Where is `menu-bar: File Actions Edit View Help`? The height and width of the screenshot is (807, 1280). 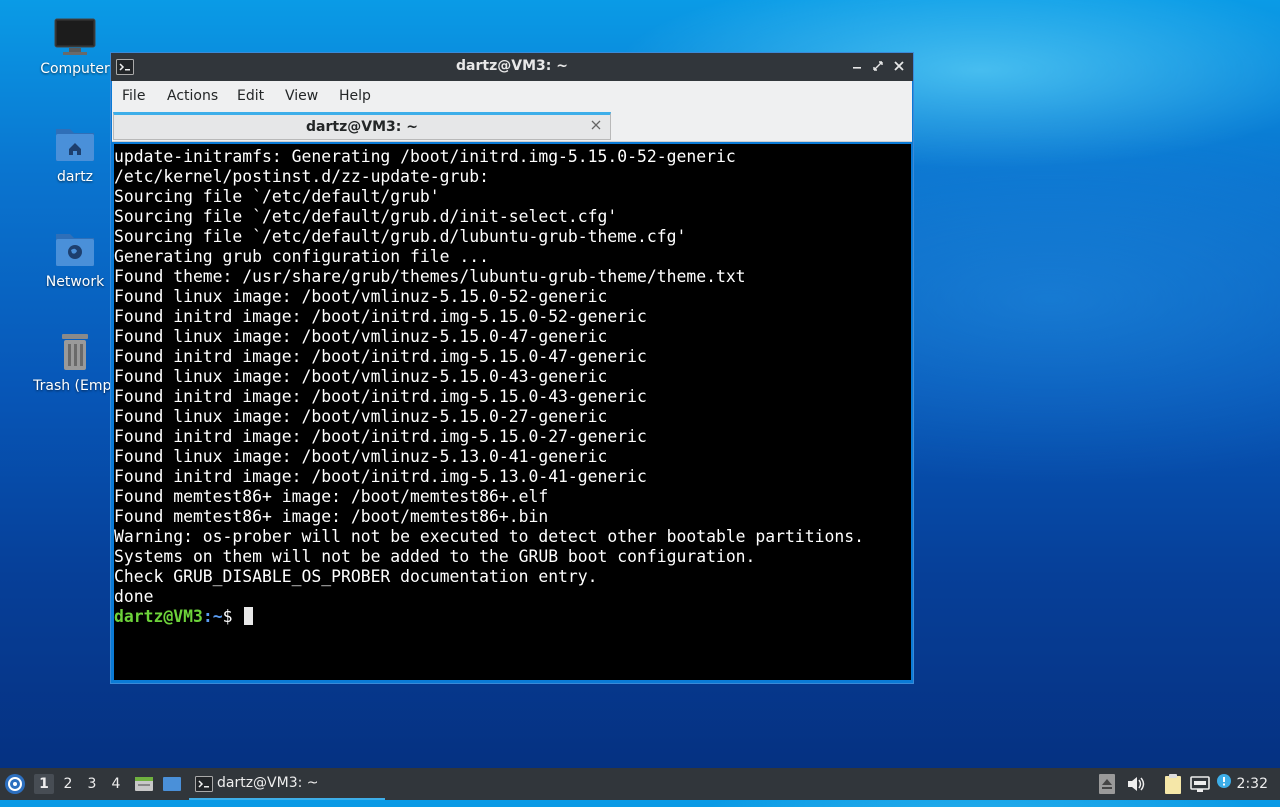 menu-bar: File Actions Edit View Help is located at coordinates (512, 96).